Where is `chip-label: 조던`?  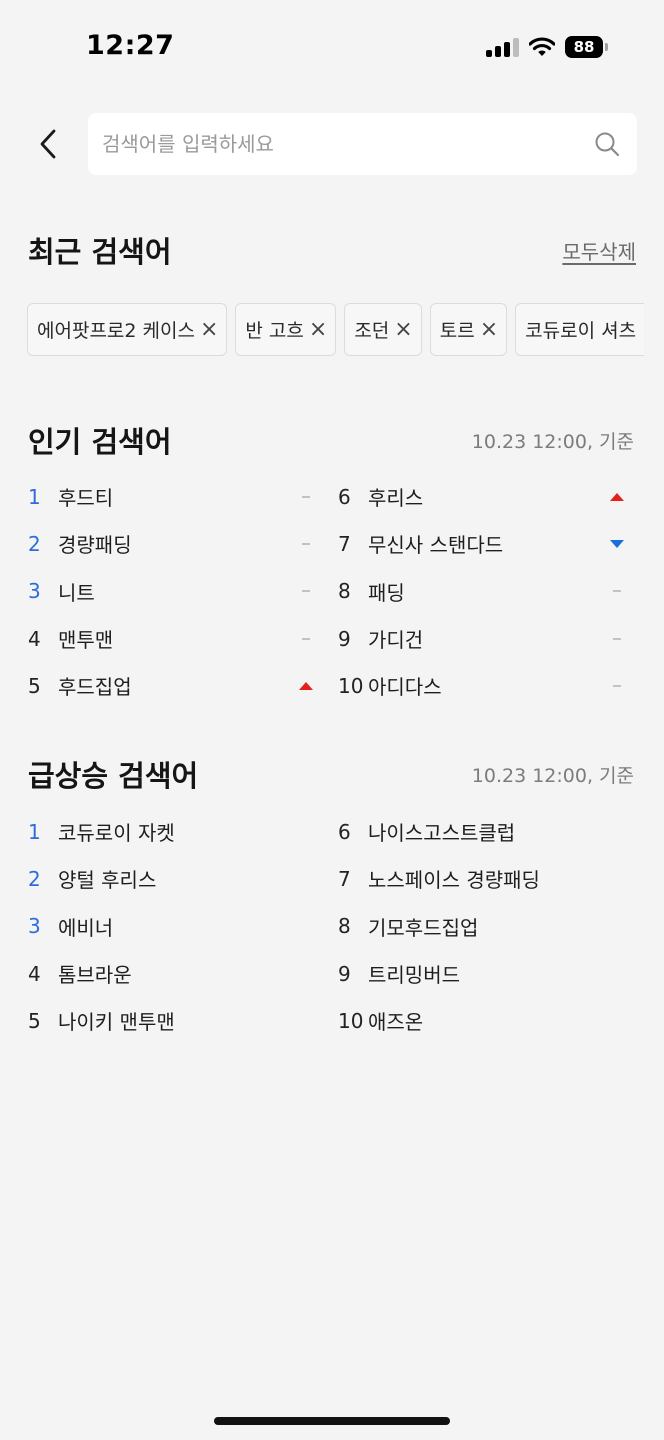 chip-label: 조던 is located at coordinates (372, 331).